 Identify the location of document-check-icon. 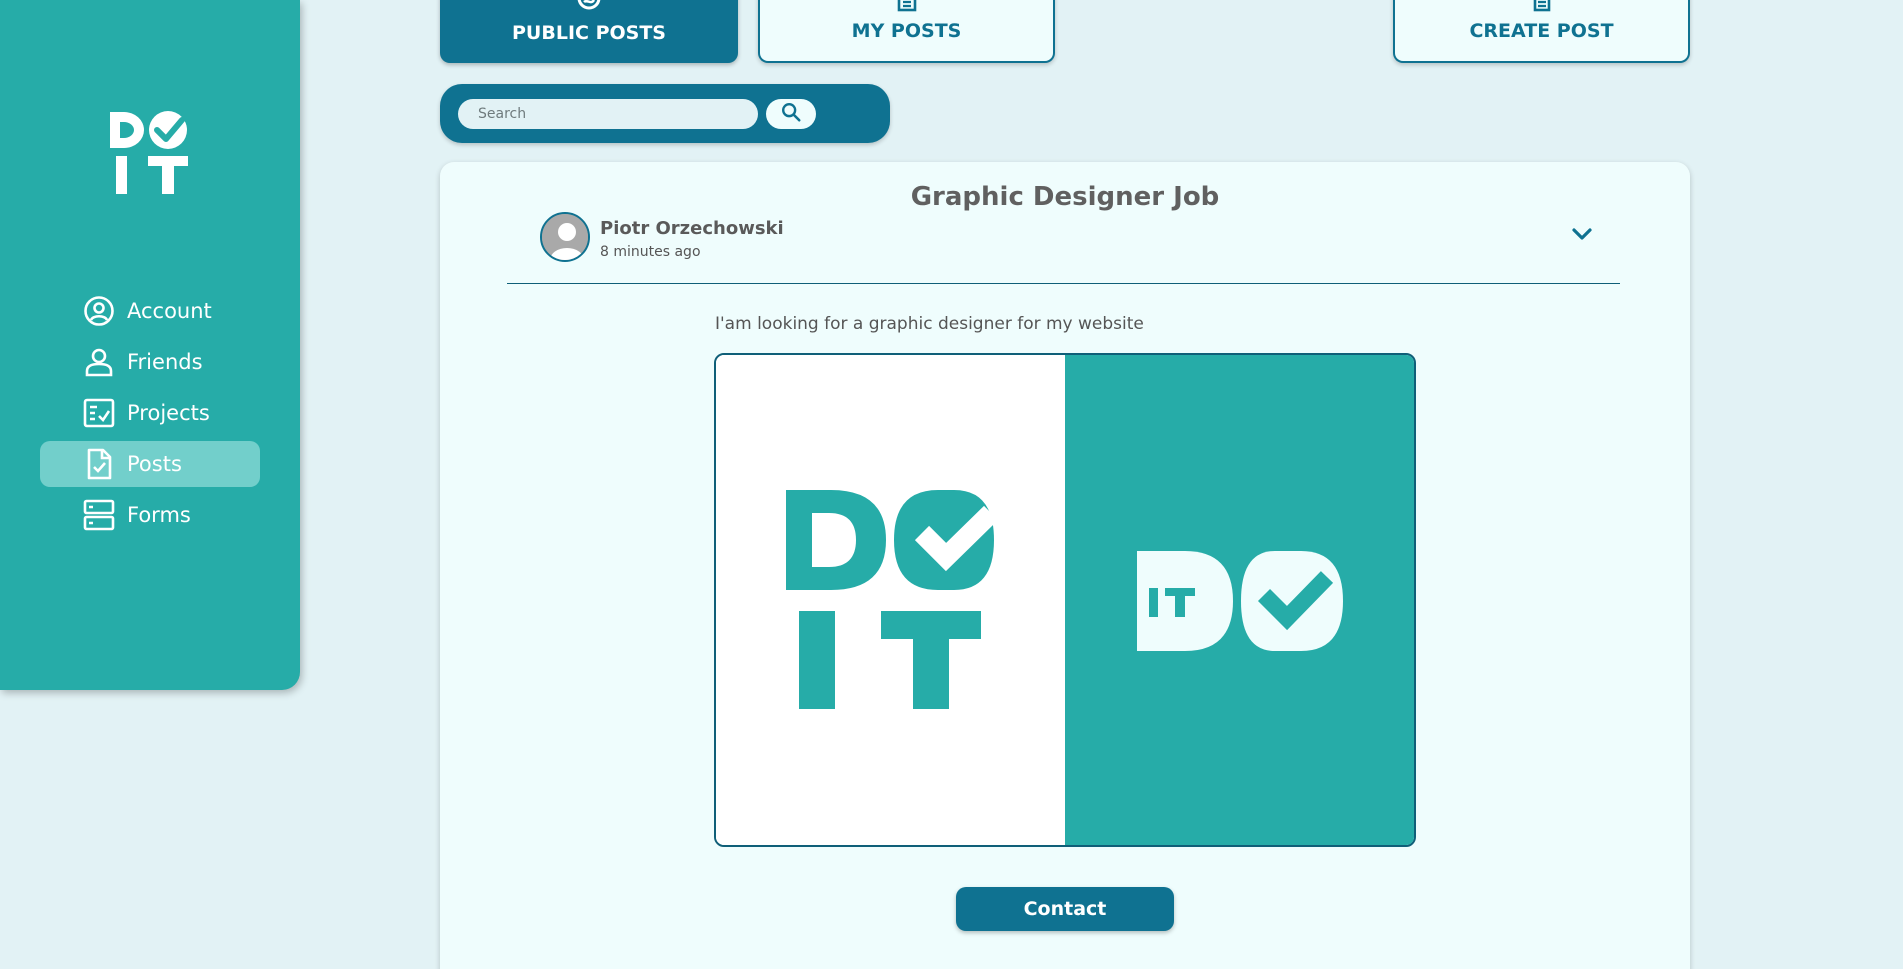
(99, 464).